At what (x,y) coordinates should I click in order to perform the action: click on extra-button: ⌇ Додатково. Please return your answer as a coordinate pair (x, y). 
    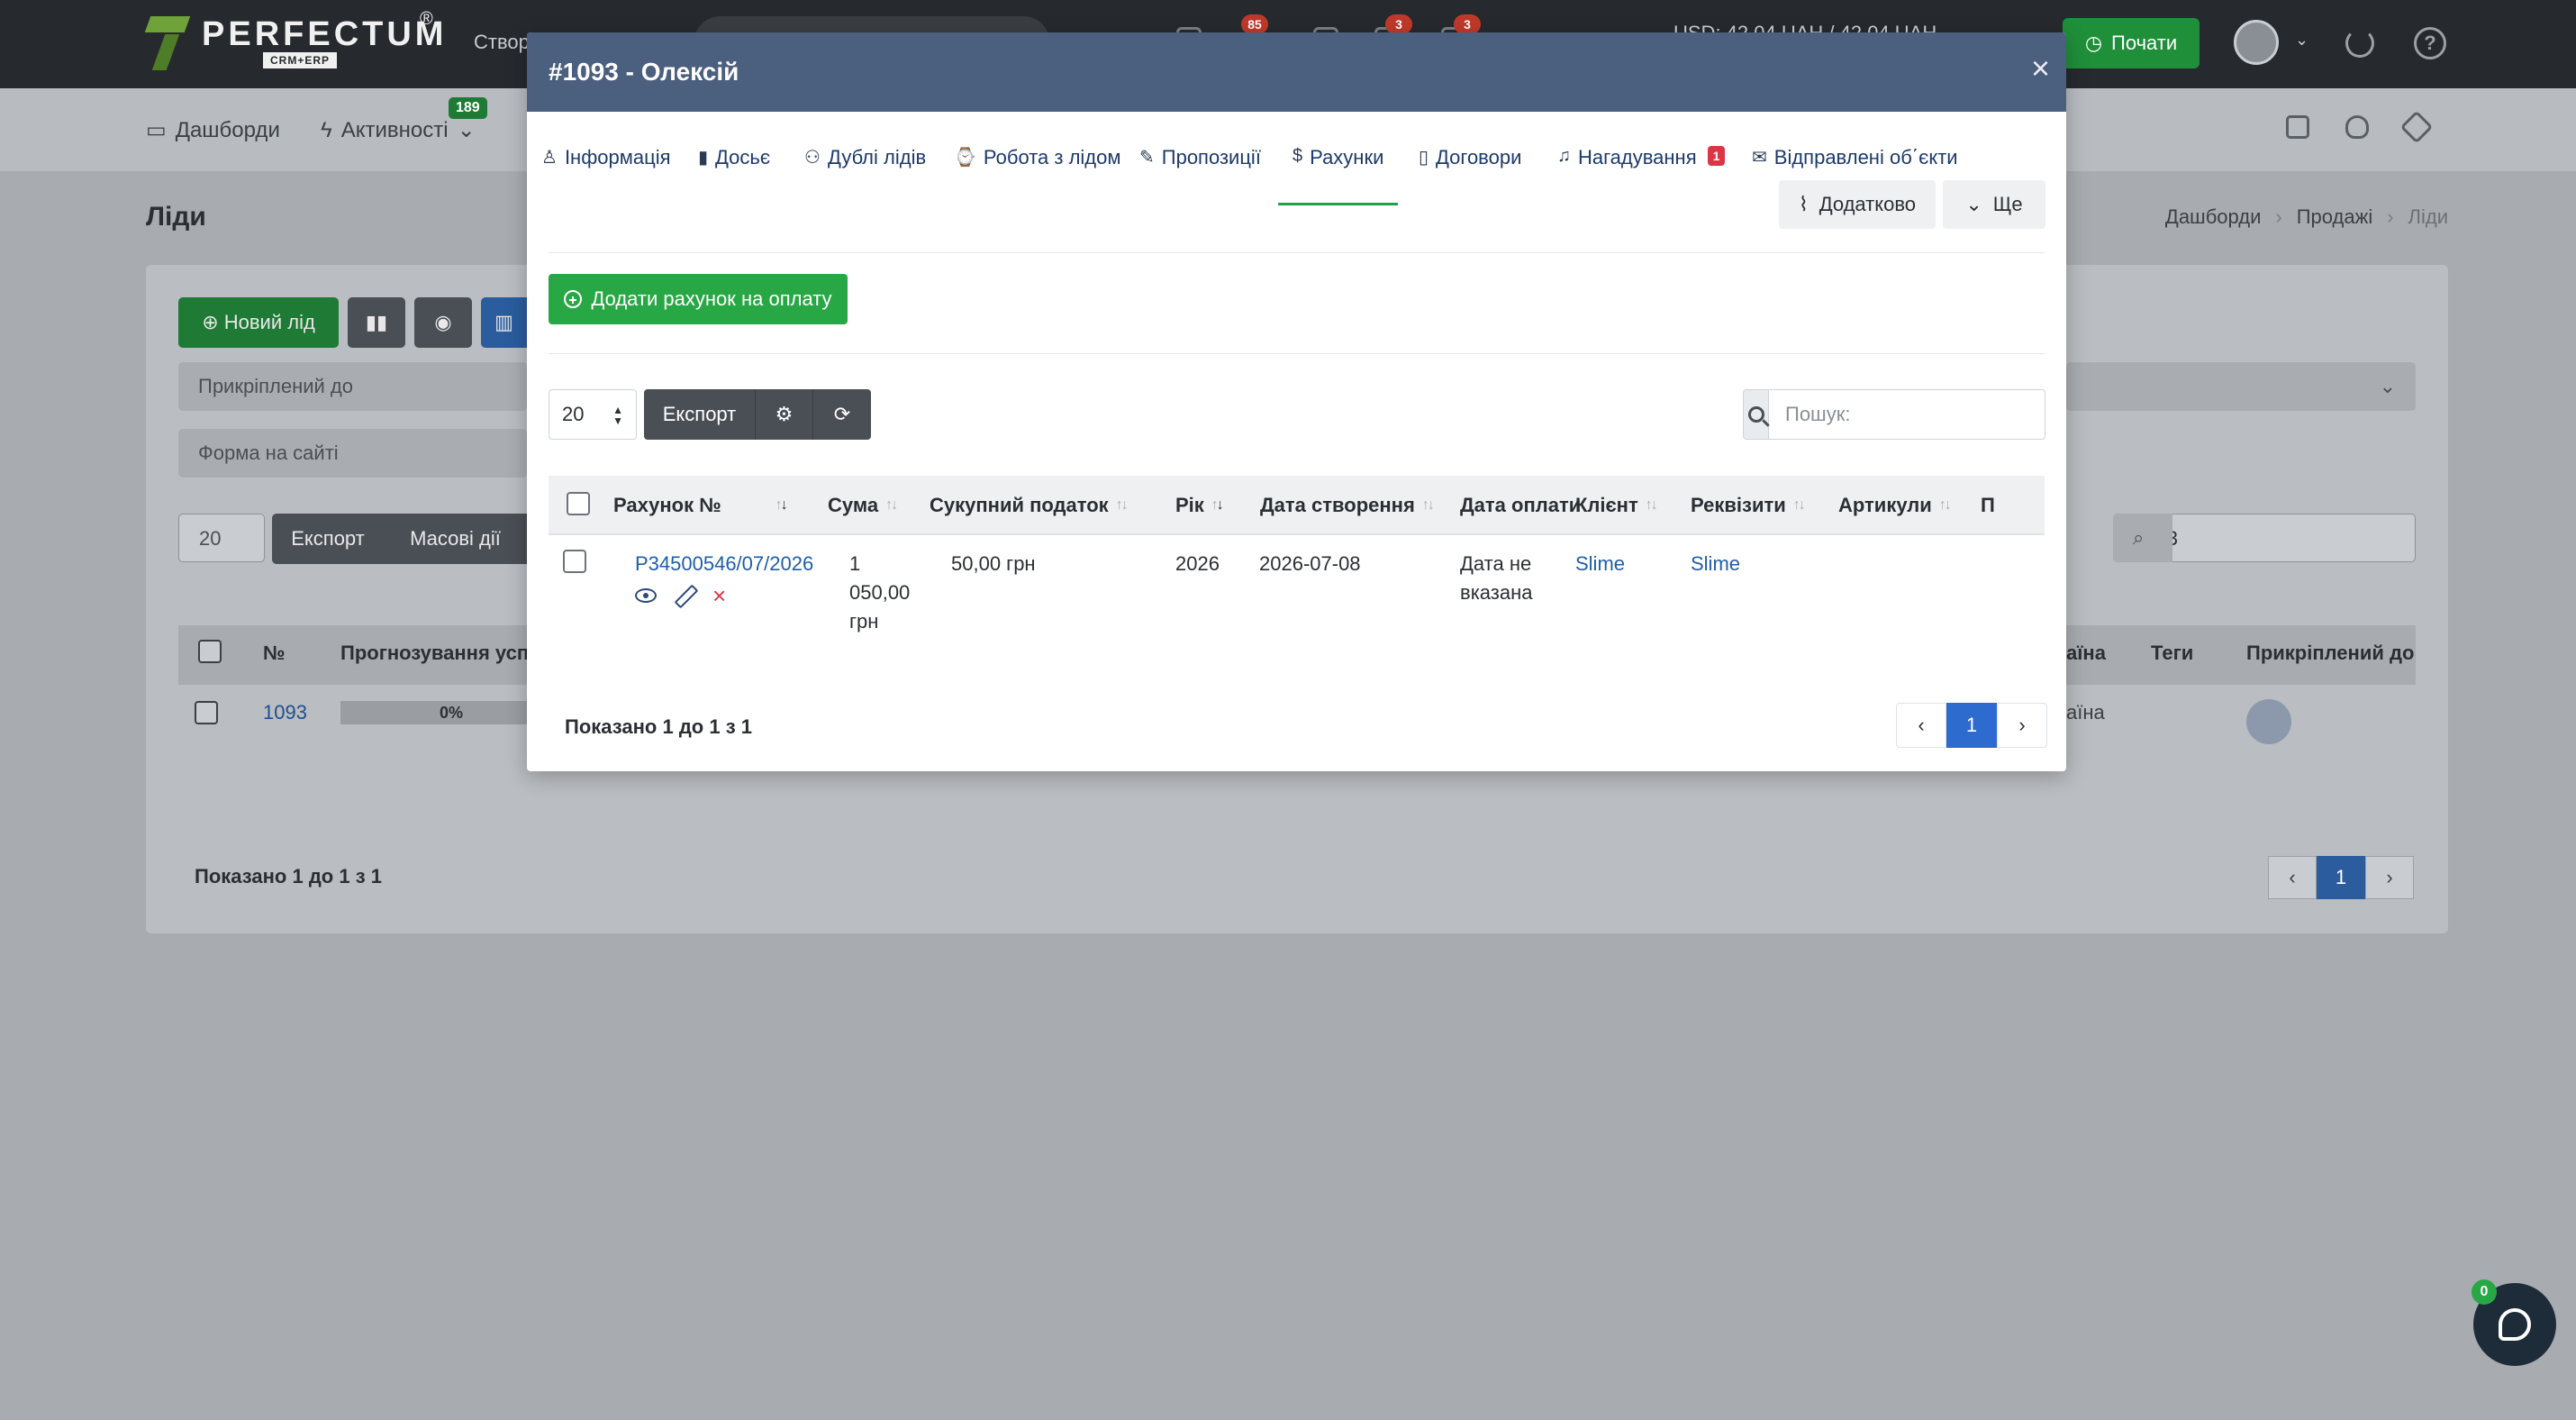
    Looking at the image, I should click on (1857, 205).